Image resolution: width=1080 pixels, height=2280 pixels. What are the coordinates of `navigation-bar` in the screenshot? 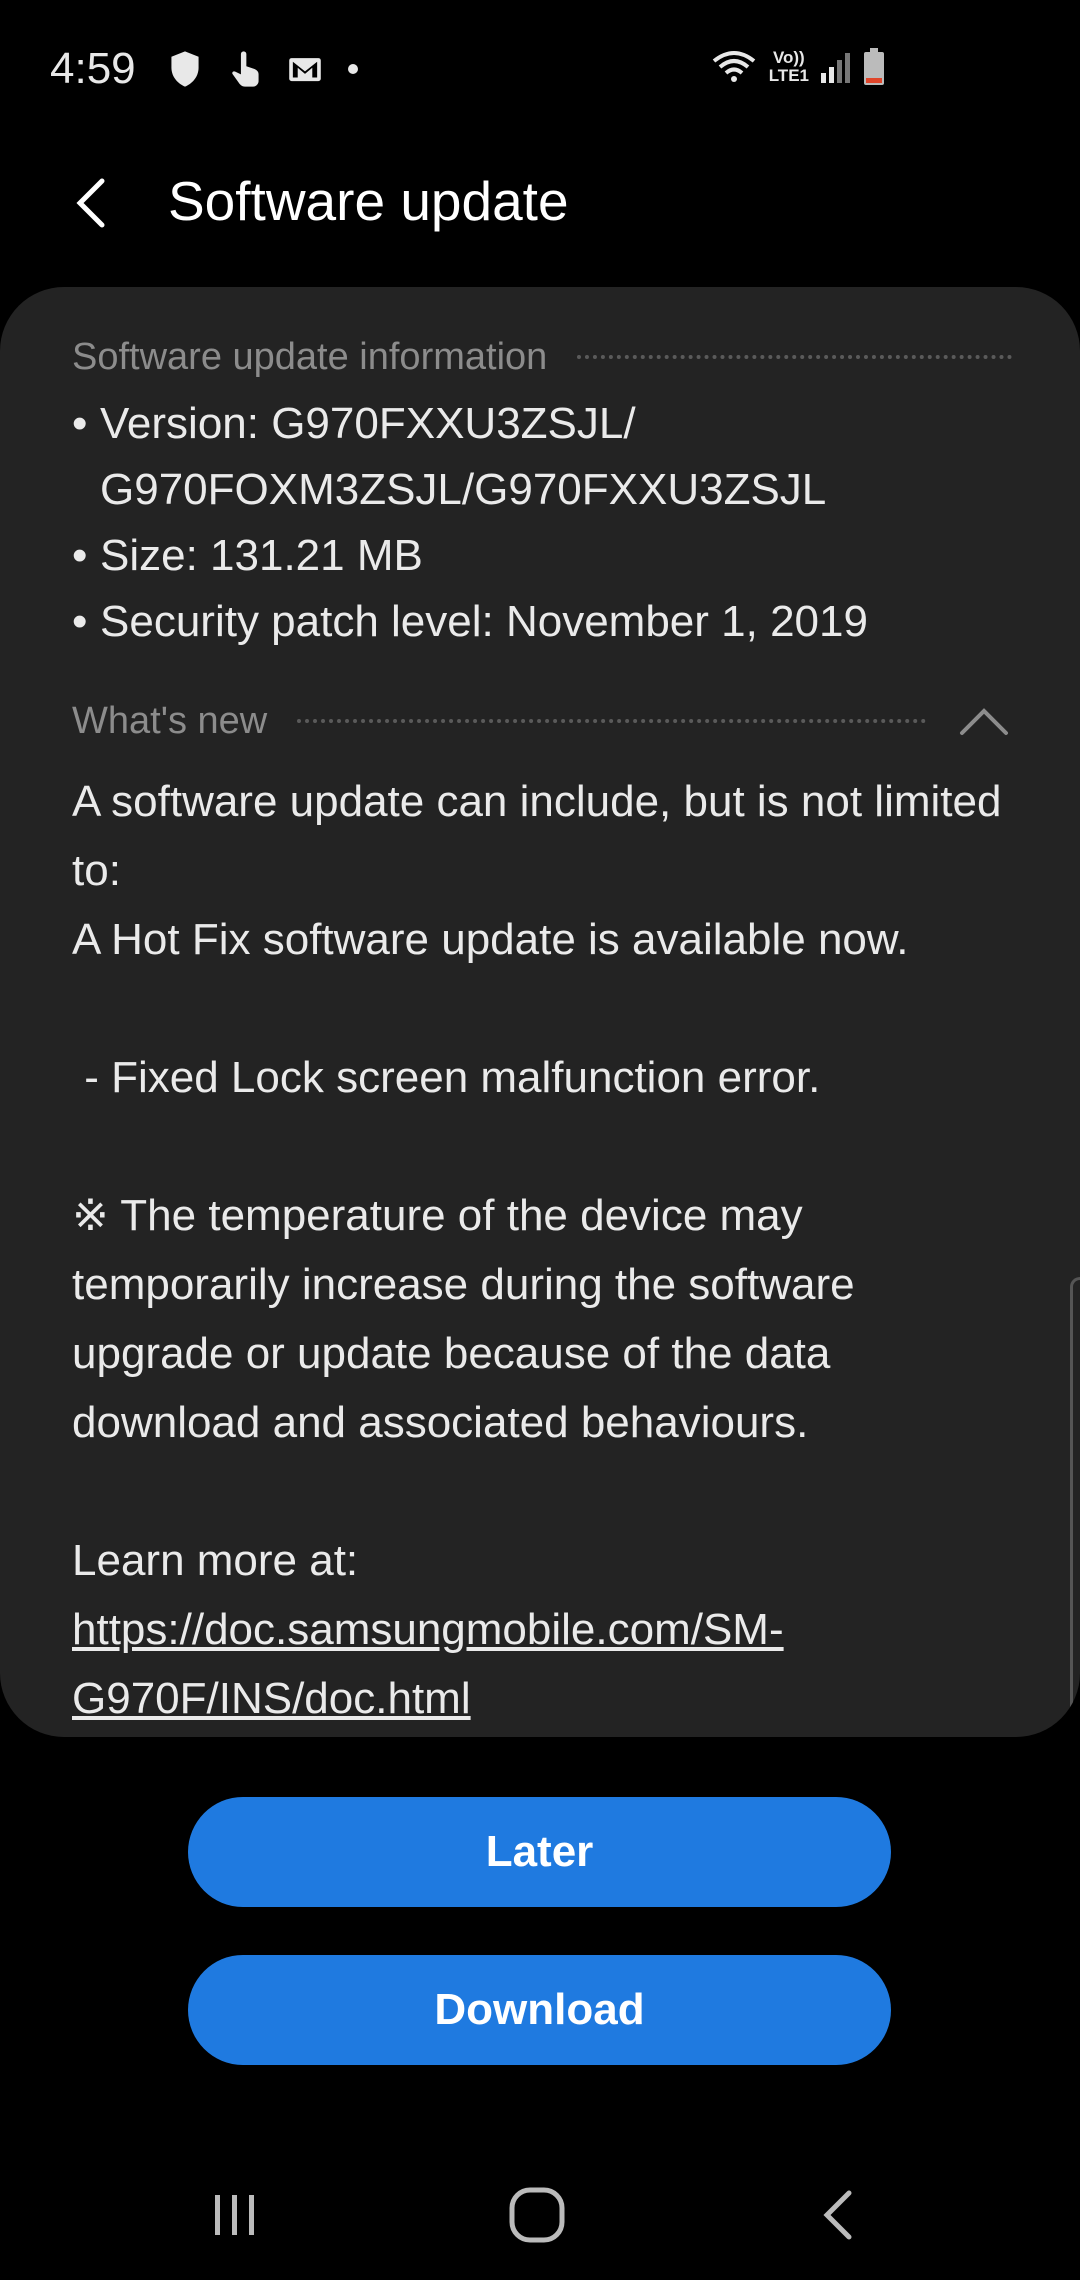 It's located at (540, 2215).